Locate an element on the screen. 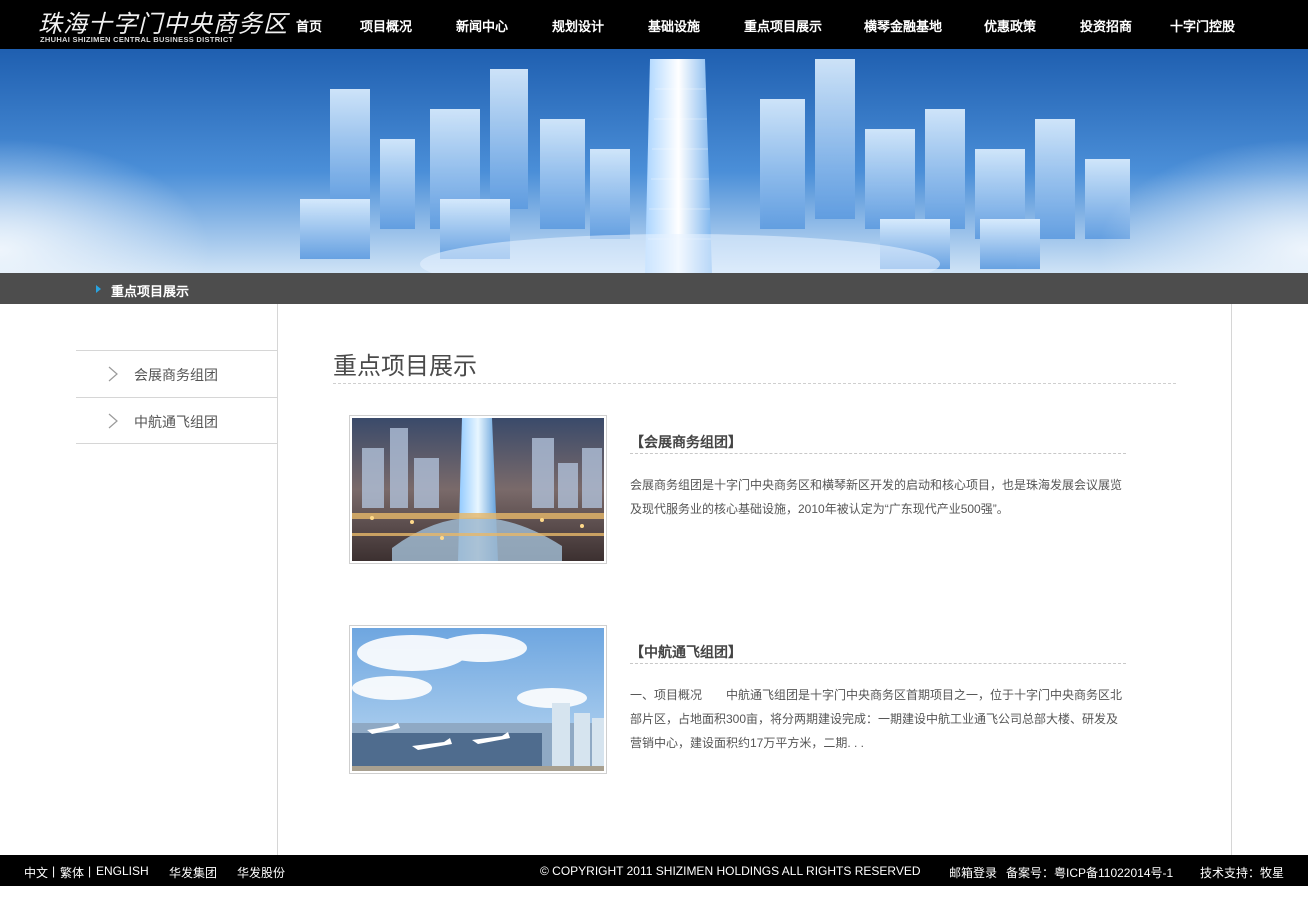 The width and height of the screenshot is (1308, 917). project-title-exhibition: 【会展商务组团】 is located at coordinates (686, 442).